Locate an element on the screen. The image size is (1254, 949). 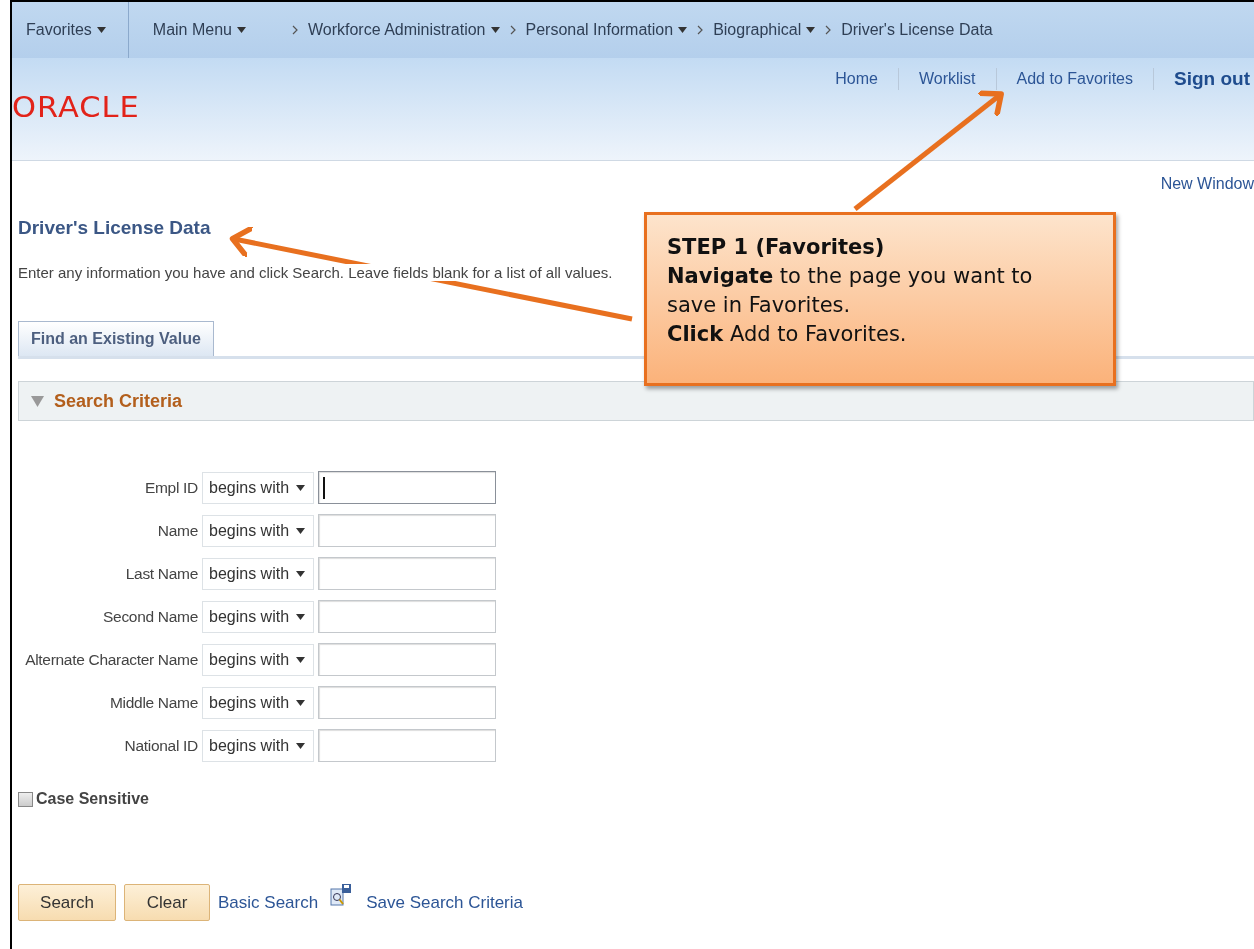
collapse-icon is located at coordinates (37, 401).